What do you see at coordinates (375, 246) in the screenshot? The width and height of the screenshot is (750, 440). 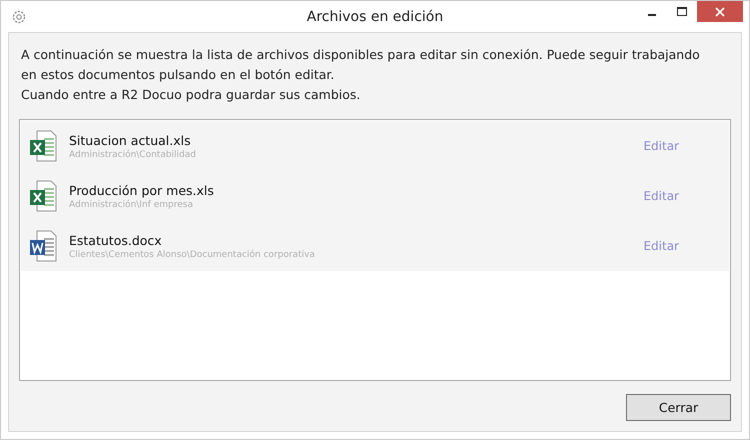 I see `file-row: Estatutos.docx Clientes\Cementos Alonso\Documentación corporativa Editar` at bounding box center [375, 246].